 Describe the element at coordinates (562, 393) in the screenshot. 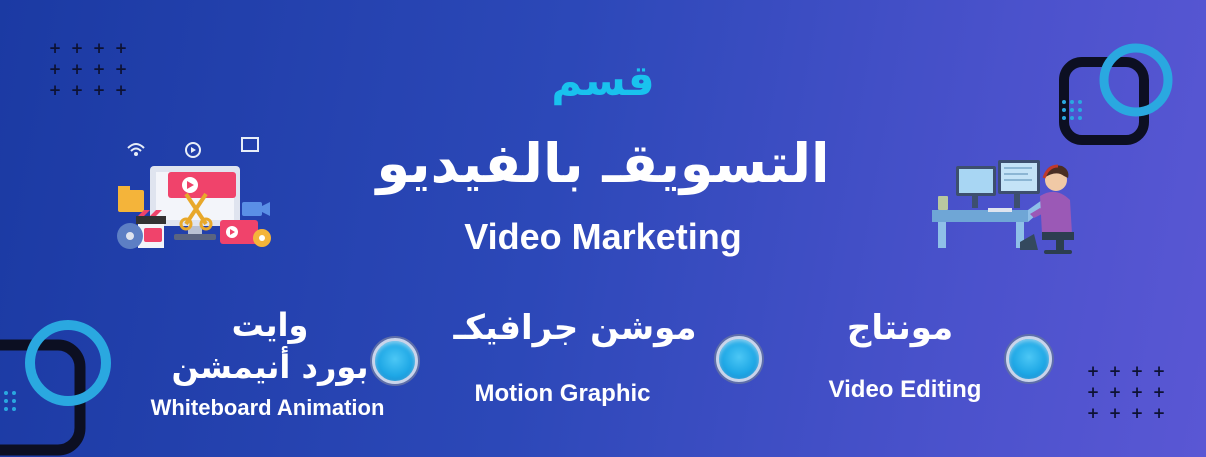

I see `service-motion-graphic-english: Motion Graphic` at that location.